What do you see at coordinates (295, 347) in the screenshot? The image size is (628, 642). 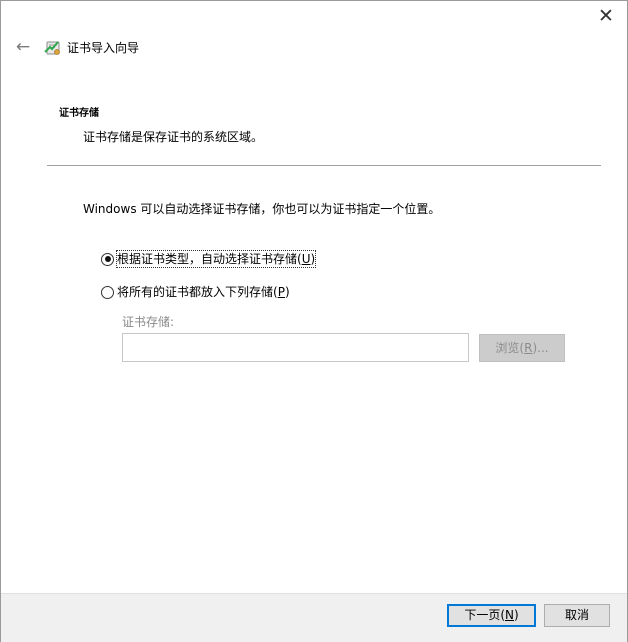 I see `certificate-store-field` at bounding box center [295, 347].